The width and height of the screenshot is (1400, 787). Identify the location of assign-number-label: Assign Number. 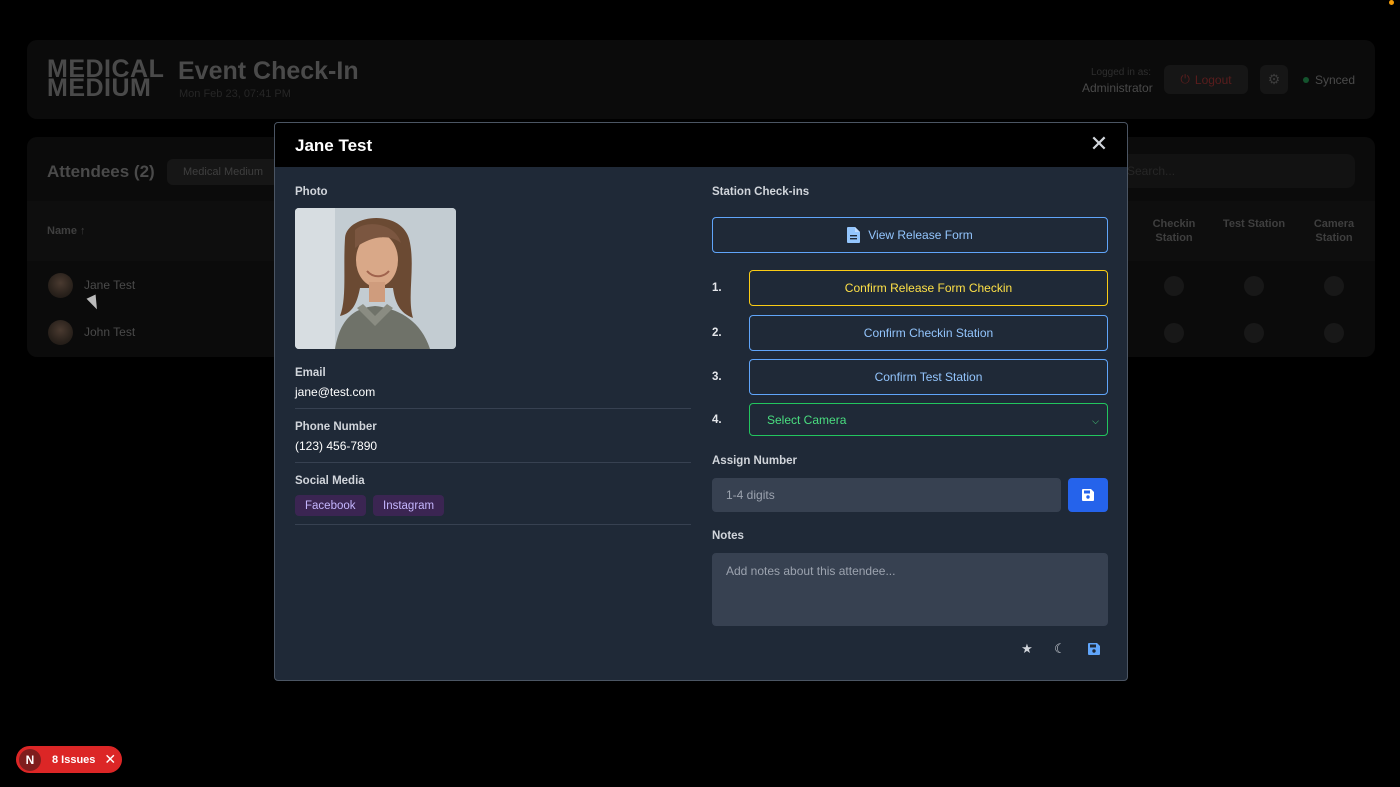
(754, 461).